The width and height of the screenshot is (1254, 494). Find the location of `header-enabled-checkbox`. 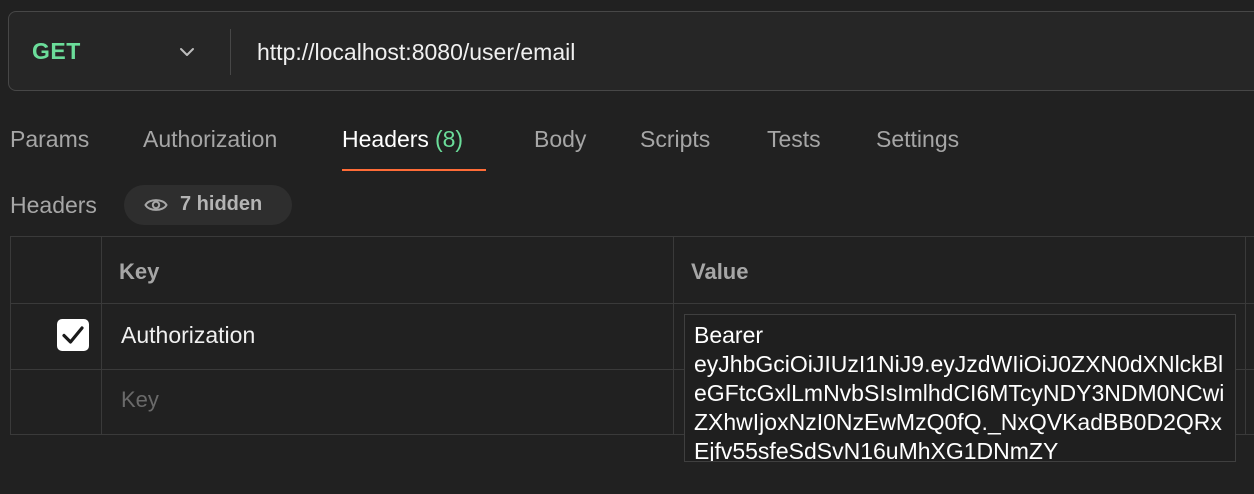

header-enabled-checkbox is located at coordinates (73, 335).